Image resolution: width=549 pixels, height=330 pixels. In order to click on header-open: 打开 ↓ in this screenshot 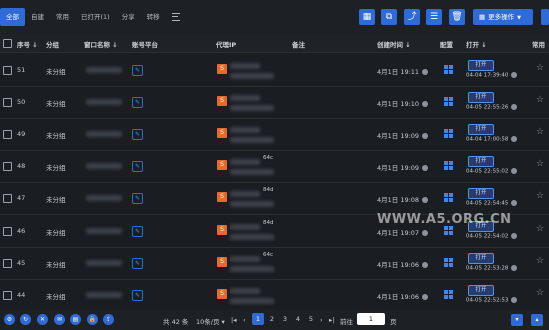, I will do `click(476, 44)`.